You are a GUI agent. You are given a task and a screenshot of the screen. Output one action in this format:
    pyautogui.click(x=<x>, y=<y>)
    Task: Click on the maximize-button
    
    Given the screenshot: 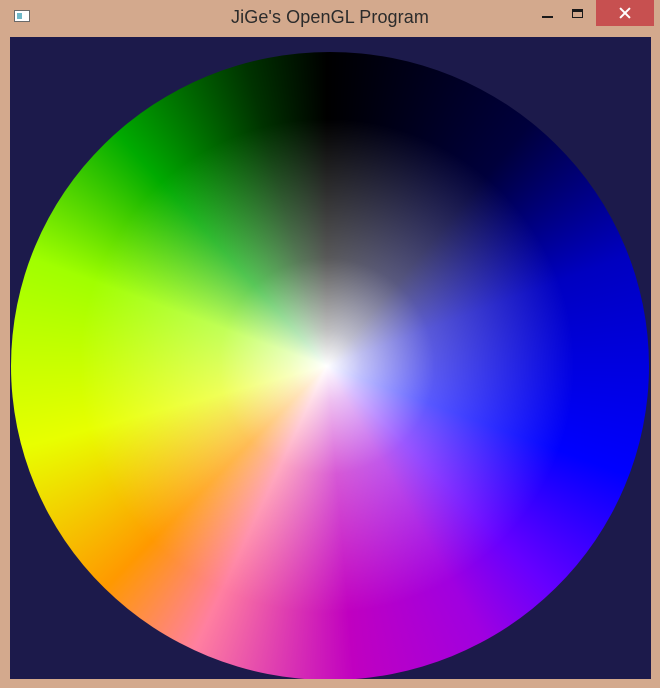 What is the action you would take?
    pyautogui.click(x=577, y=13)
    